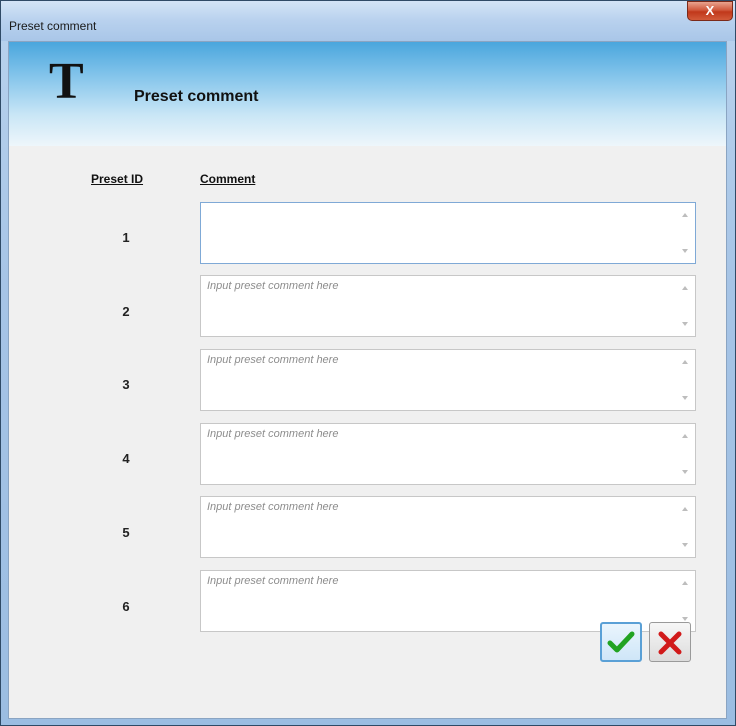 The image size is (736, 726). I want to click on window-title: Preset comment, so click(53, 26).